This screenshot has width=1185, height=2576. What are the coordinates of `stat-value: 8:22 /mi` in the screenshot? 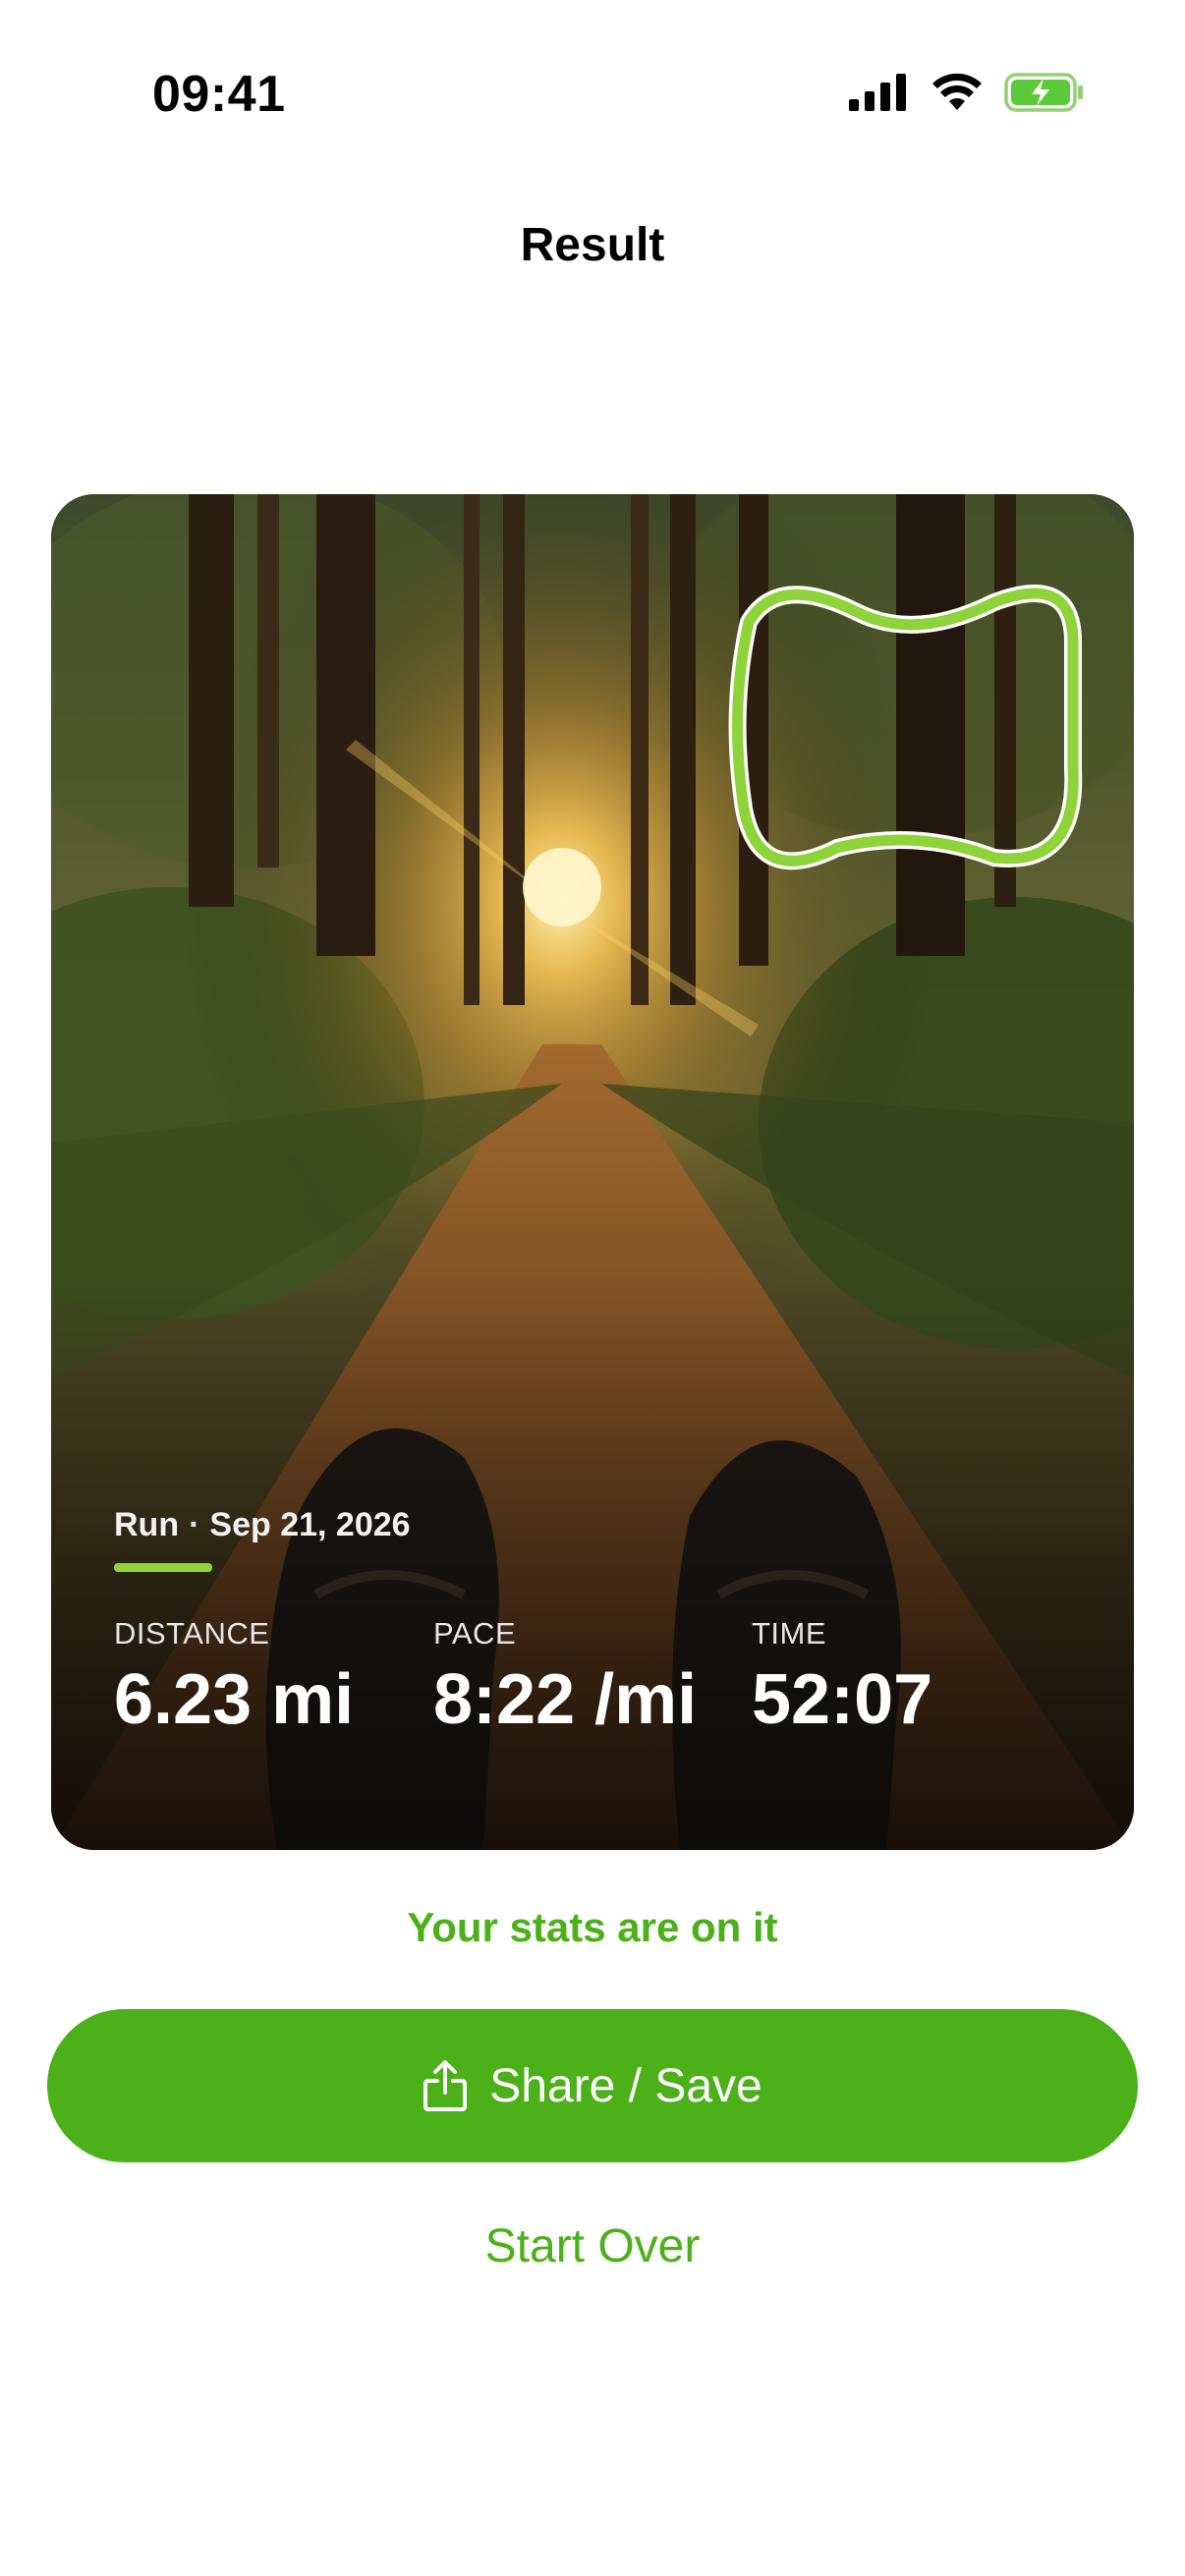 It's located at (565, 1699).